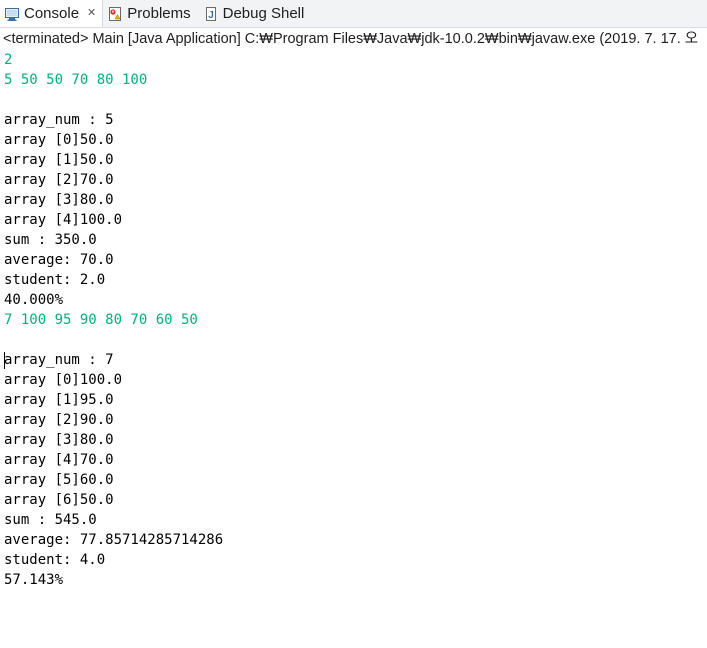 This screenshot has height=648, width=707. What do you see at coordinates (115, 14) in the screenshot?
I see `problems-icon` at bounding box center [115, 14].